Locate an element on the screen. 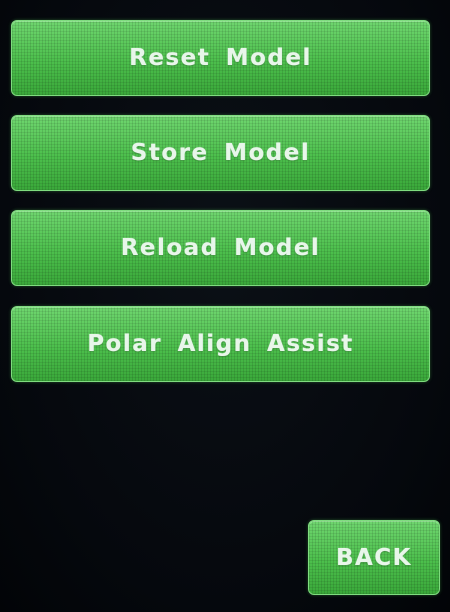 This screenshot has height=612, width=450. reset-model-button: Reset Model is located at coordinates (220, 58).